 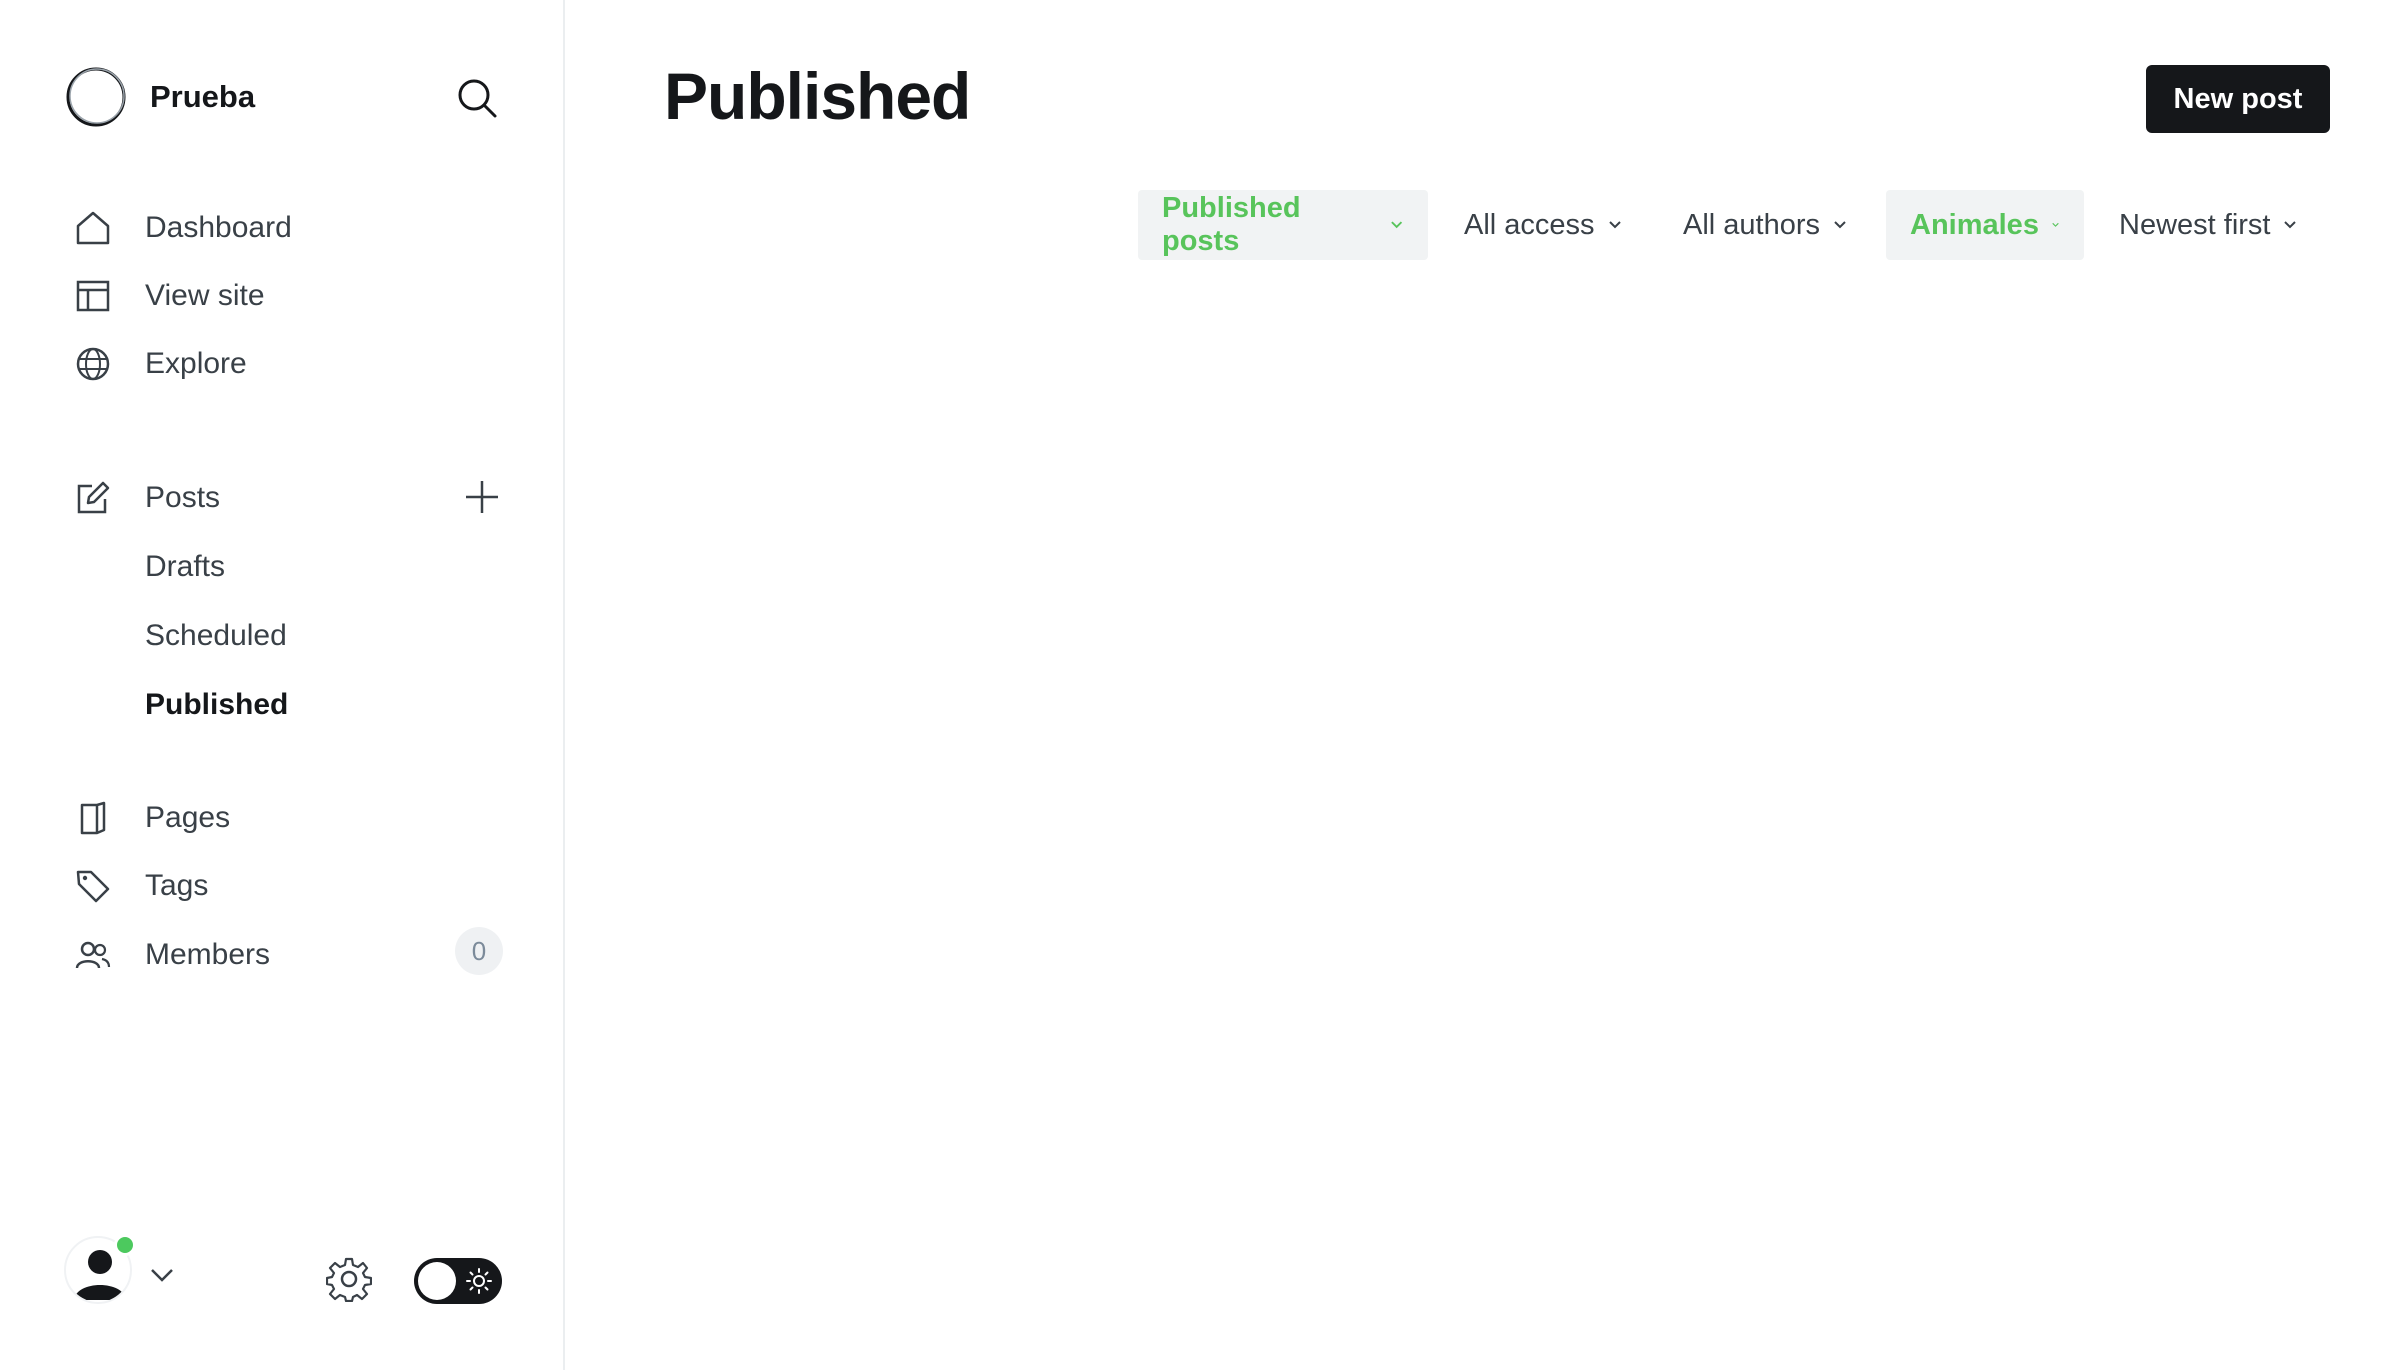 What do you see at coordinates (1231, 224) in the screenshot?
I see `filter-label: Published posts` at bounding box center [1231, 224].